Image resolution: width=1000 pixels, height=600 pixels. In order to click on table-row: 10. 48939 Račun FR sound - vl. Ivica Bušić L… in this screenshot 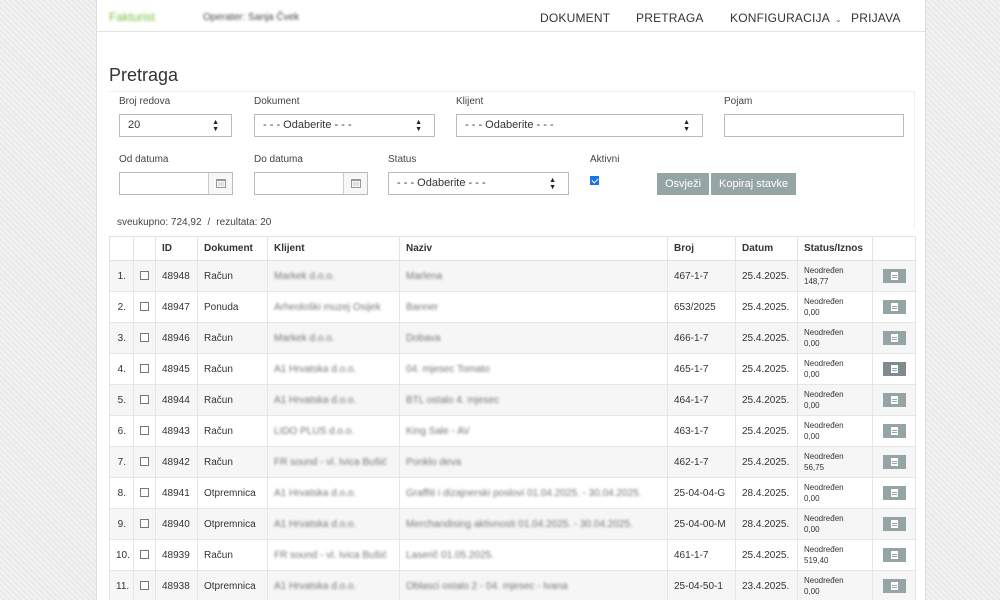, I will do `click(512, 555)`.